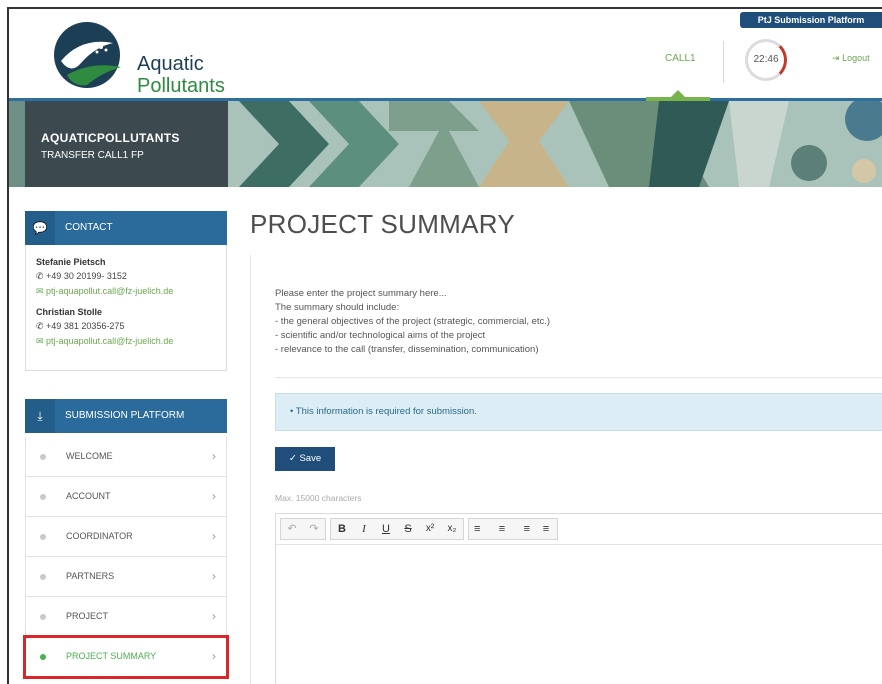 The height and width of the screenshot is (684, 882). I want to click on divider, so click(578, 377).